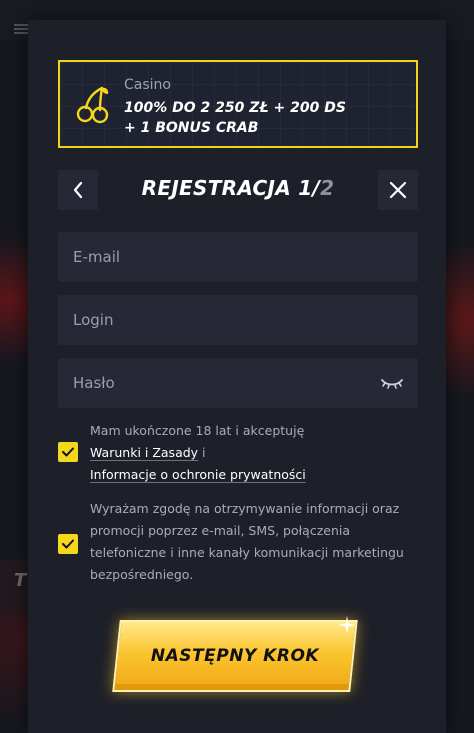 This screenshot has height=733, width=474. Describe the element at coordinates (231, 188) in the screenshot. I see `title-step: REJESTRACJA 1/` at that location.